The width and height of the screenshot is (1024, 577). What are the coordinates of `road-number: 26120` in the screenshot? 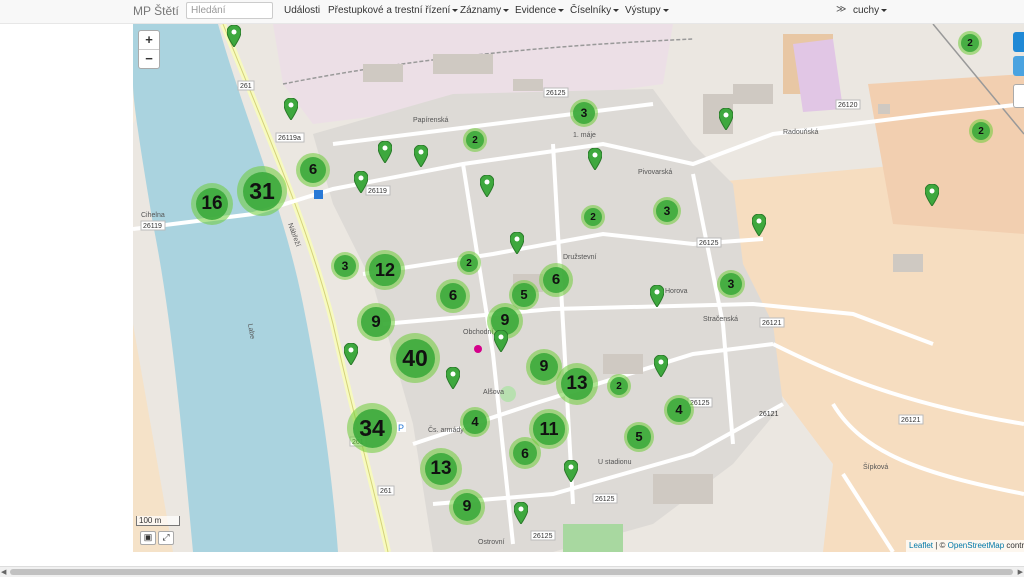 It's located at (848, 105).